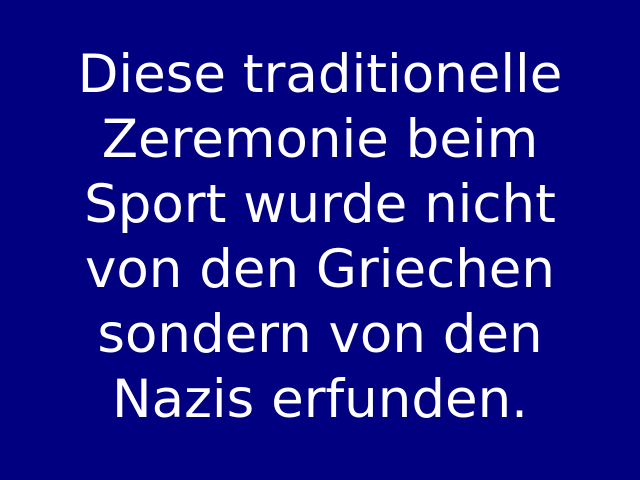  I want to click on fact-text-line-4: von den Griechen, so click(320, 269).